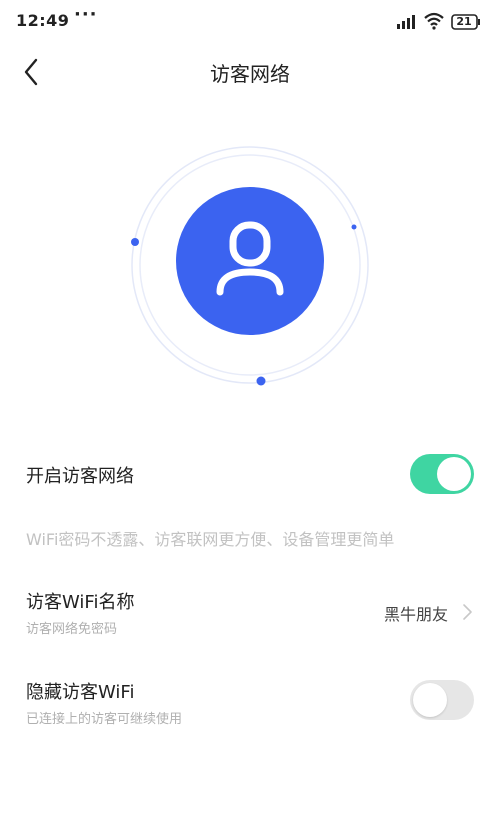 Image resolution: width=500 pixels, height=832 pixels. I want to click on page-title: 访客网络, so click(250, 74).